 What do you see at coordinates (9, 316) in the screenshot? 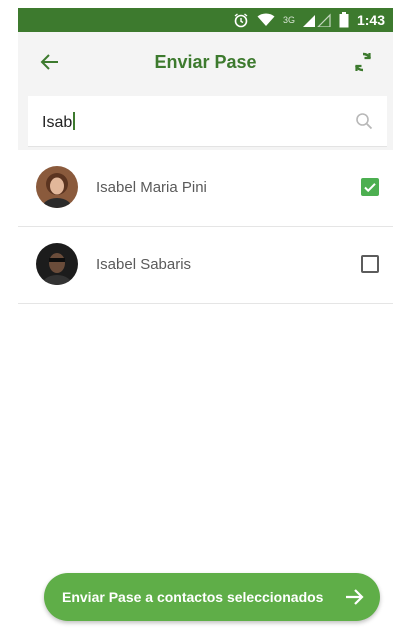
I see `screen-frame-left` at bounding box center [9, 316].